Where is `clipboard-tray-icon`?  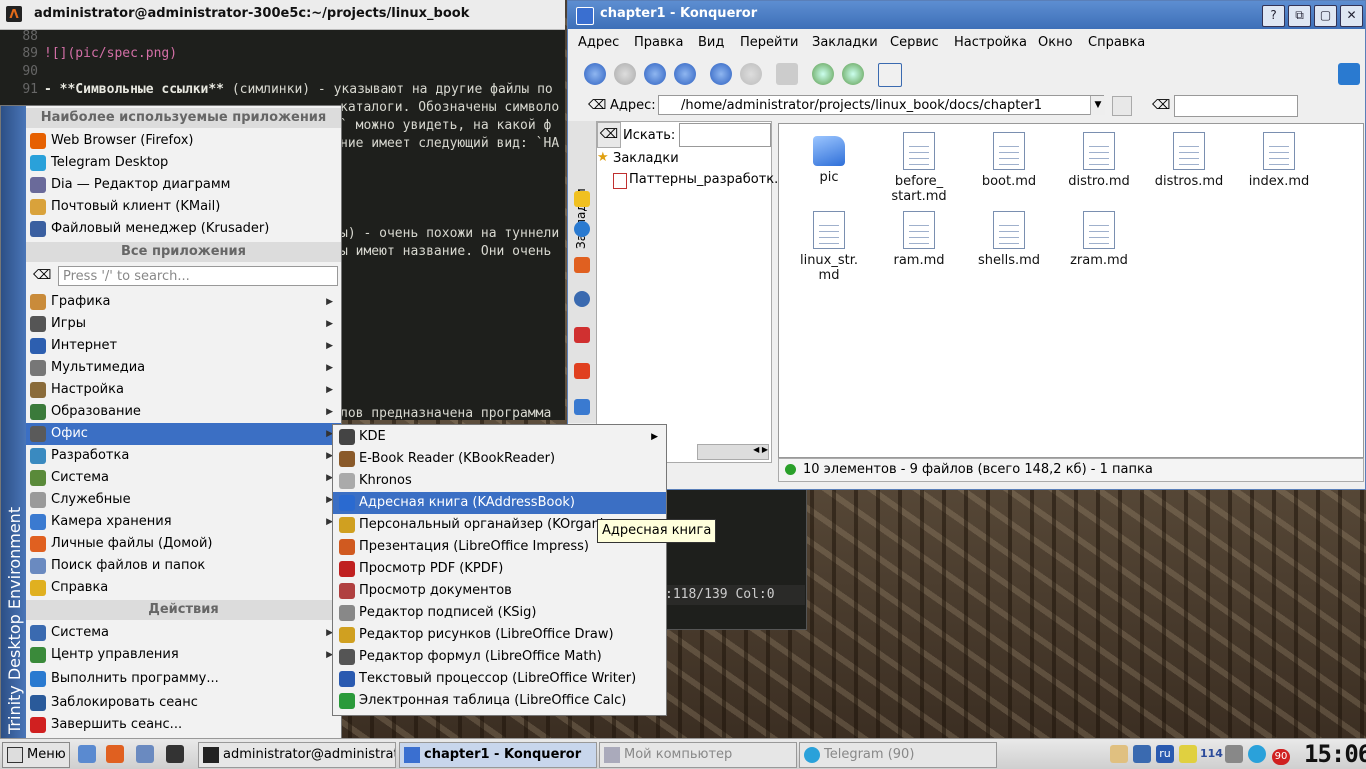
clipboard-tray-icon is located at coordinates (1119, 754).